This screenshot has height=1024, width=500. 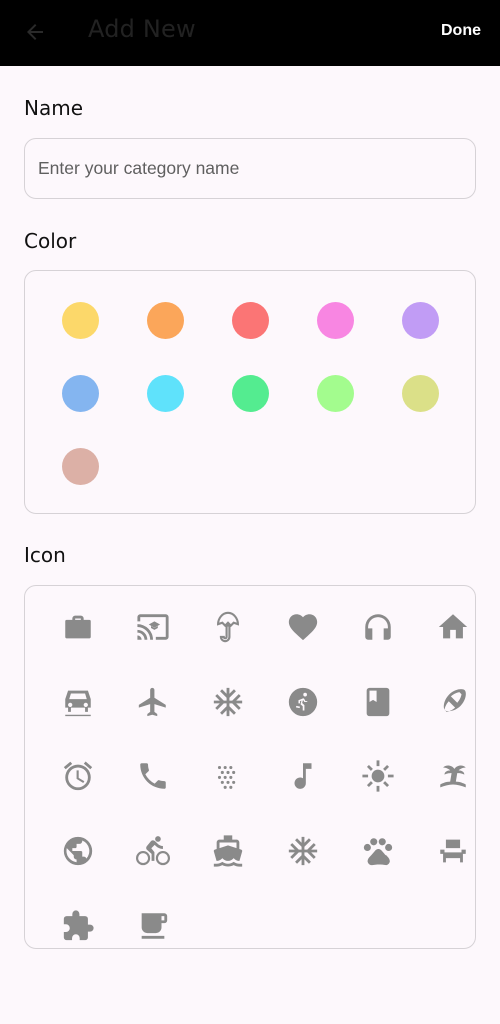 I want to click on car-icon, so click(x=78, y=702).